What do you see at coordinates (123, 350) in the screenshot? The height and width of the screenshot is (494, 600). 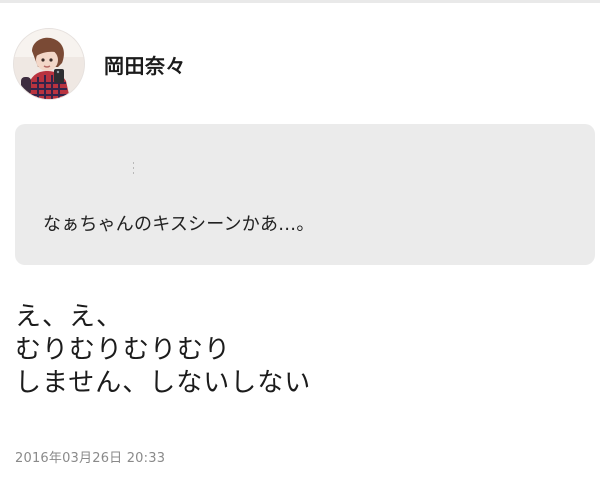 I see `post-body-line: むりむりむりむり` at bounding box center [123, 350].